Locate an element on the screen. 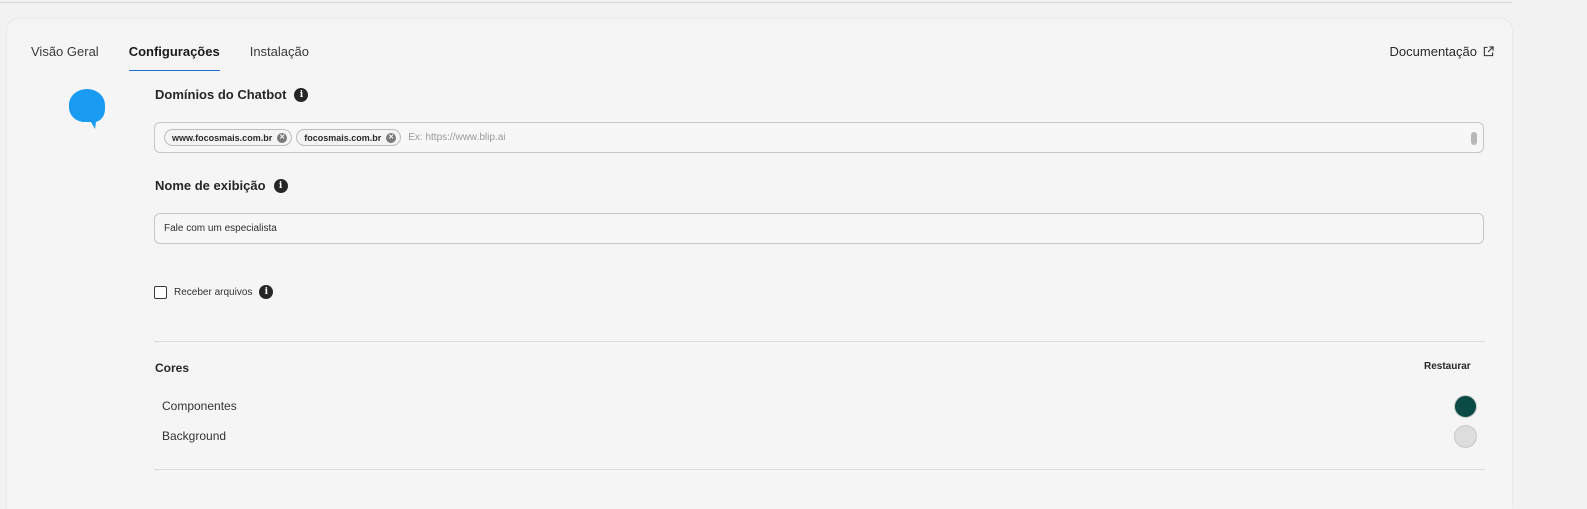 This screenshot has width=1587, height=509. domain-chip: focosmais.com.br ✕ is located at coordinates (349, 137).